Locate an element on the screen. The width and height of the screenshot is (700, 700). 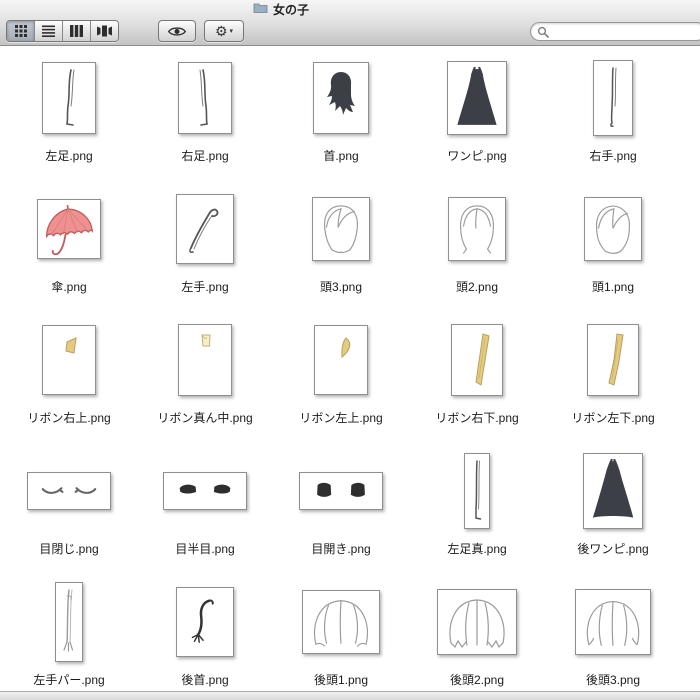
view-list-button is located at coordinates (48, 31).